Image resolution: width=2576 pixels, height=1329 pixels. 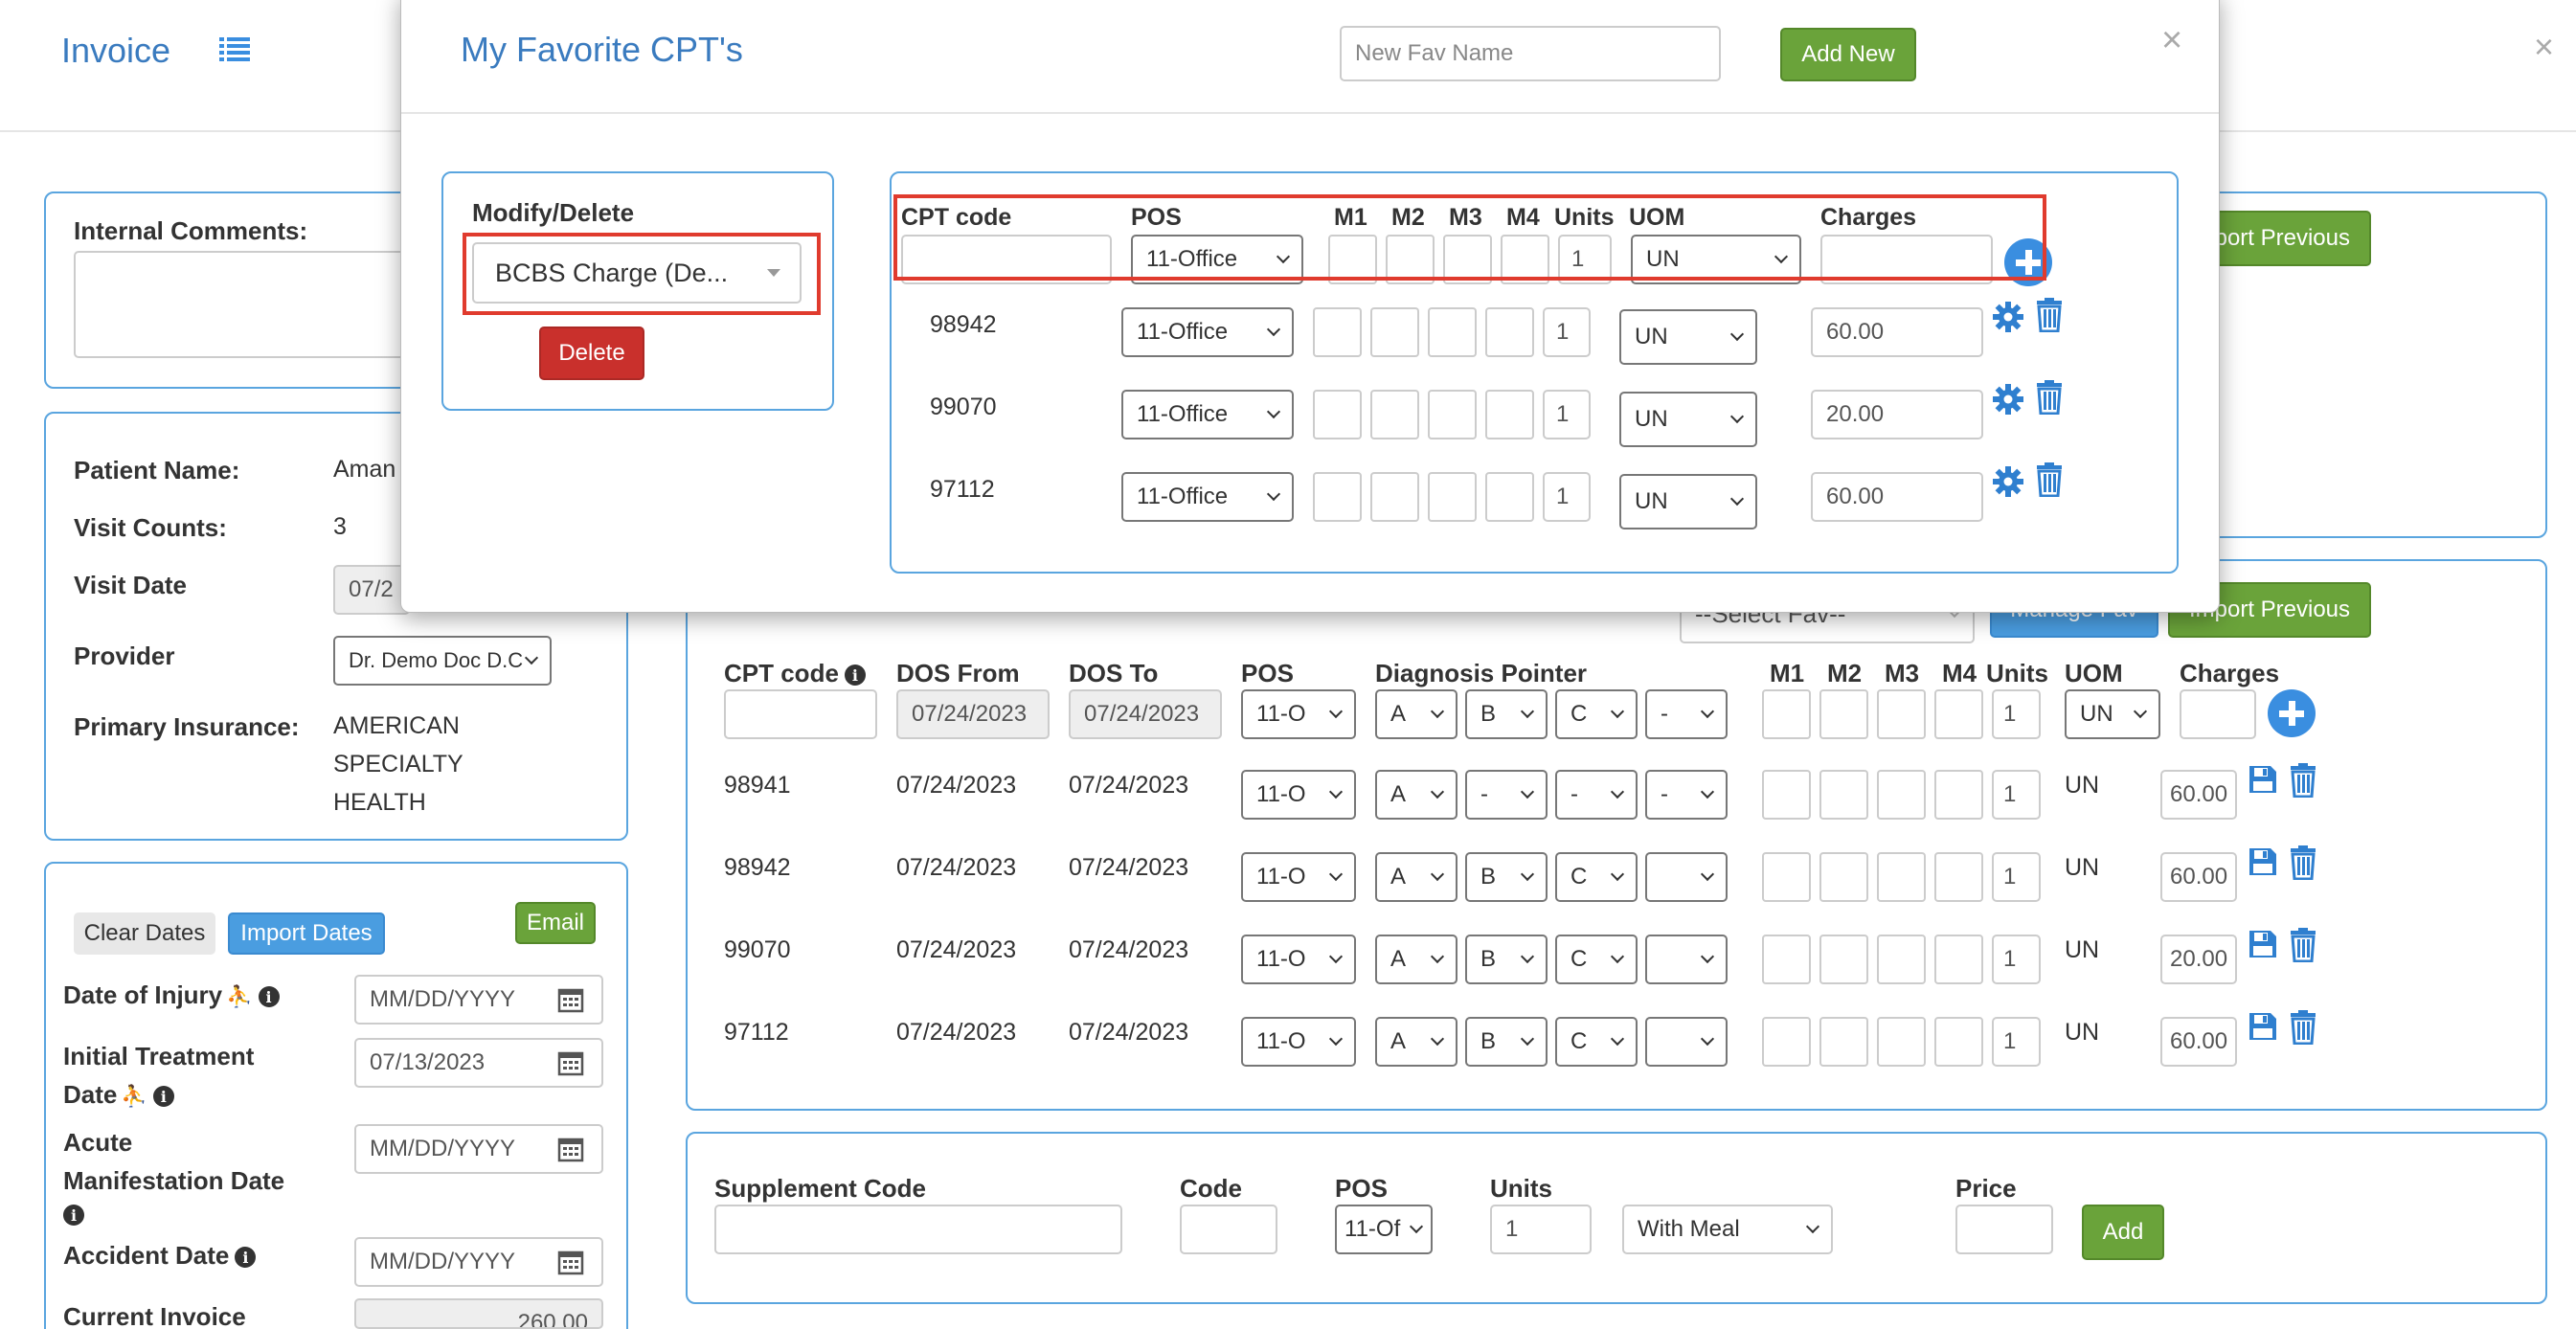 What do you see at coordinates (2112, 714) in the screenshot?
I see `new-uom-select: UN` at bounding box center [2112, 714].